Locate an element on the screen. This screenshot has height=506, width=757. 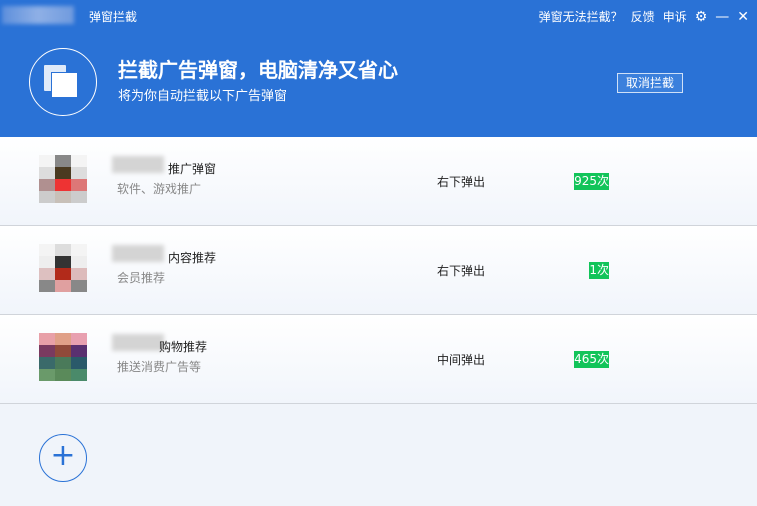
app-logo is located at coordinates (38, 15).